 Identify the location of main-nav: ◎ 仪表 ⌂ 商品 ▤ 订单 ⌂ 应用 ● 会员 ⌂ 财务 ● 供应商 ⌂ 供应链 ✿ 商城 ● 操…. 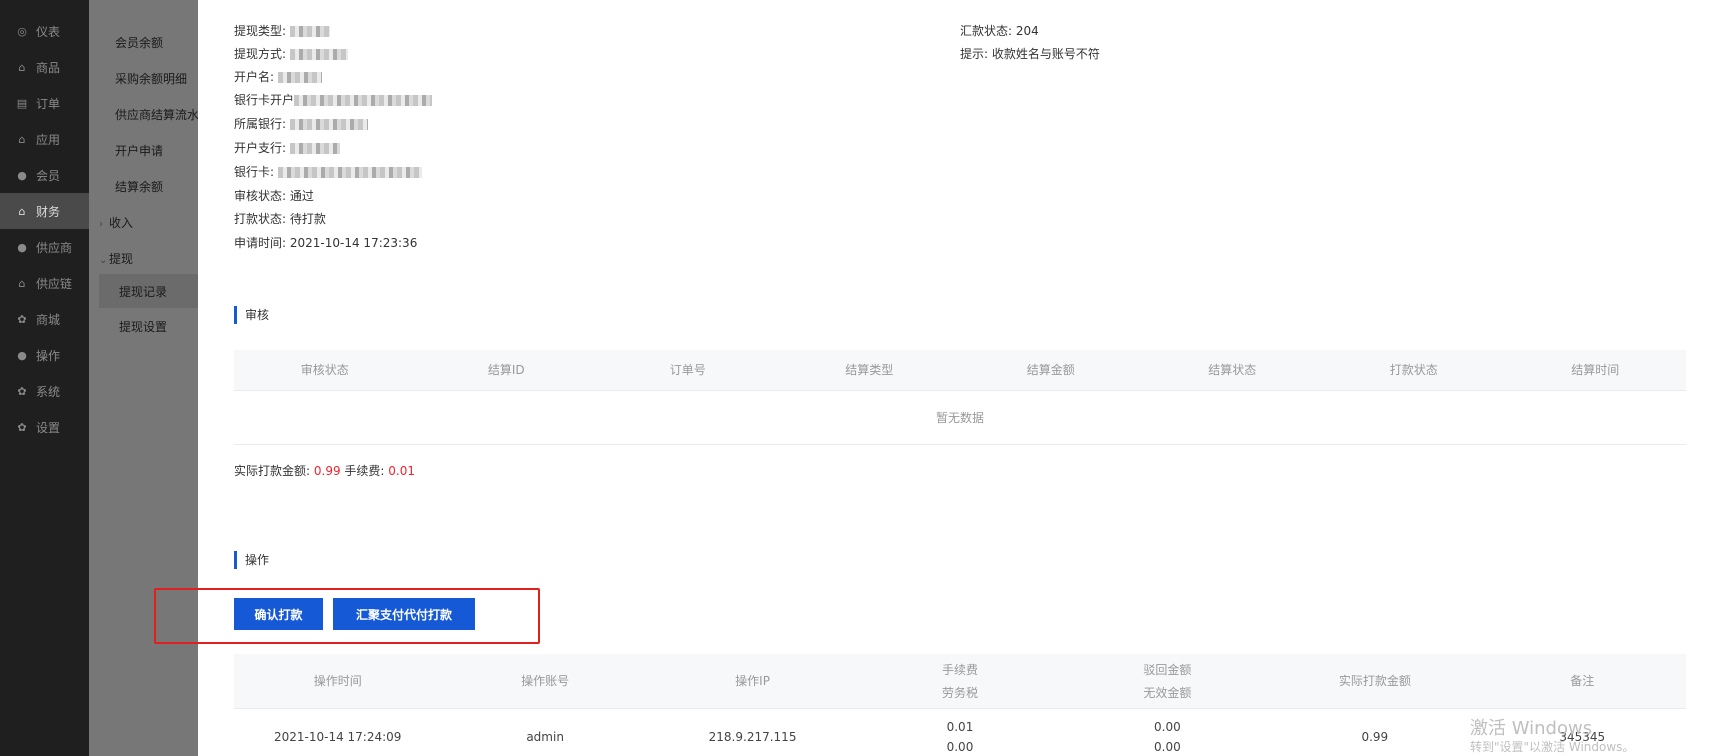
(44, 378).